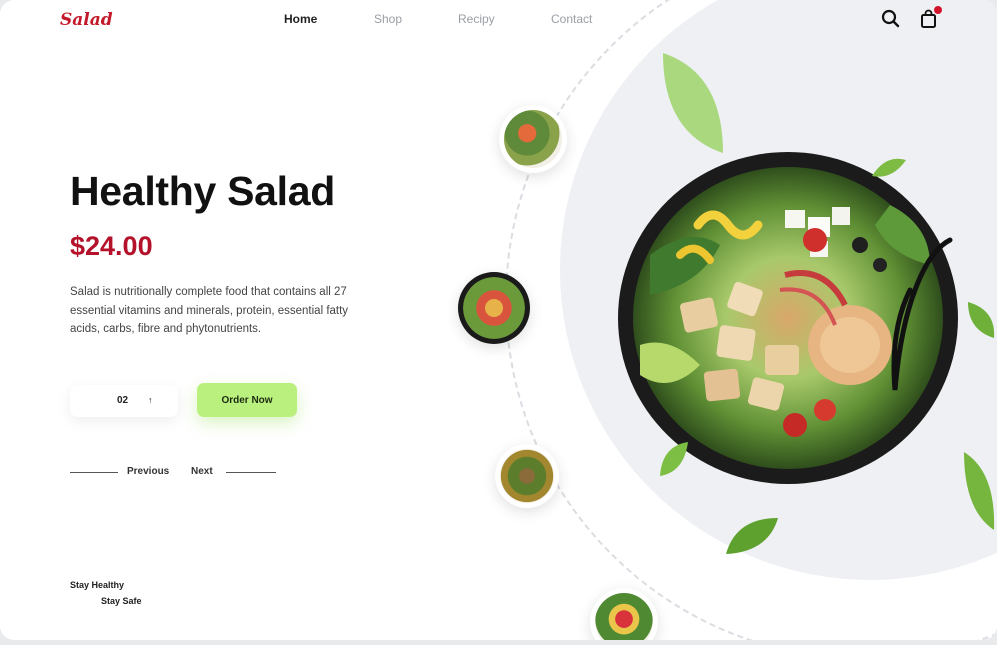 The width and height of the screenshot is (997, 645). I want to click on nav-home: Home, so click(300, 19).